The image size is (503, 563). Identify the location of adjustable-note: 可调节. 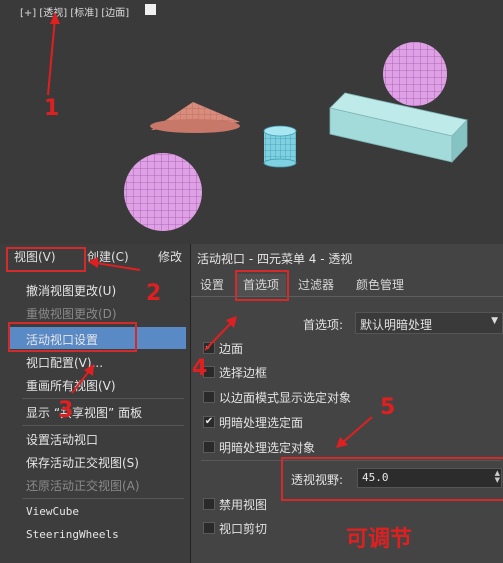
(379, 539).